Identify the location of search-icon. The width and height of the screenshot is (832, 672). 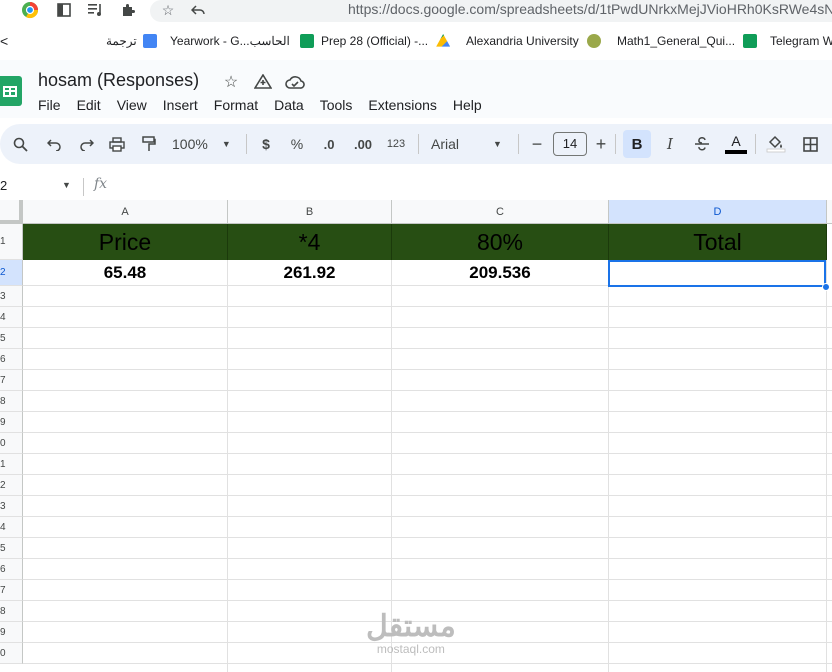
(20, 144).